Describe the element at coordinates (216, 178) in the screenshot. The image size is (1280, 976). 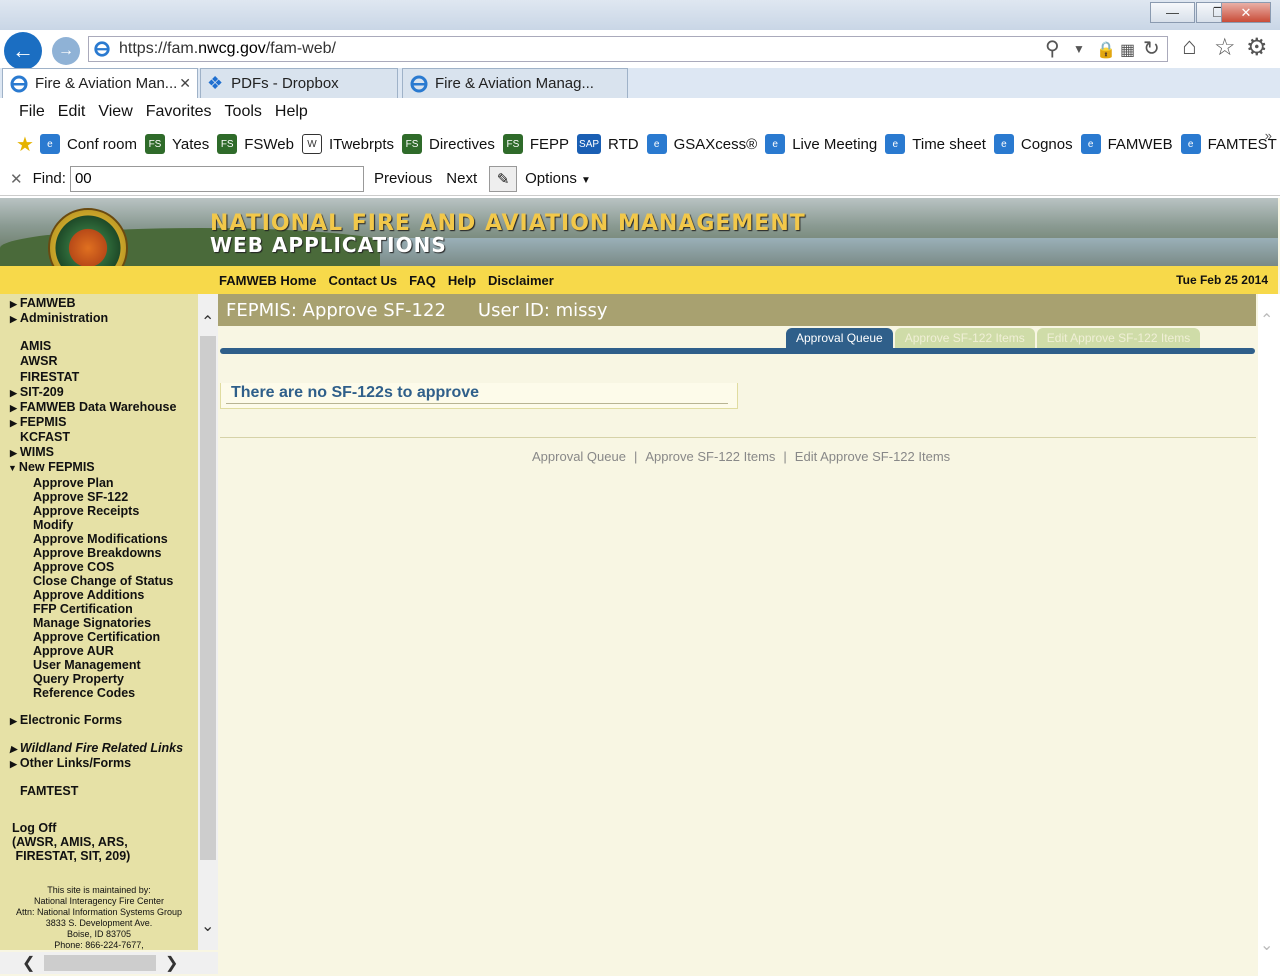
I see `find-input` at that location.